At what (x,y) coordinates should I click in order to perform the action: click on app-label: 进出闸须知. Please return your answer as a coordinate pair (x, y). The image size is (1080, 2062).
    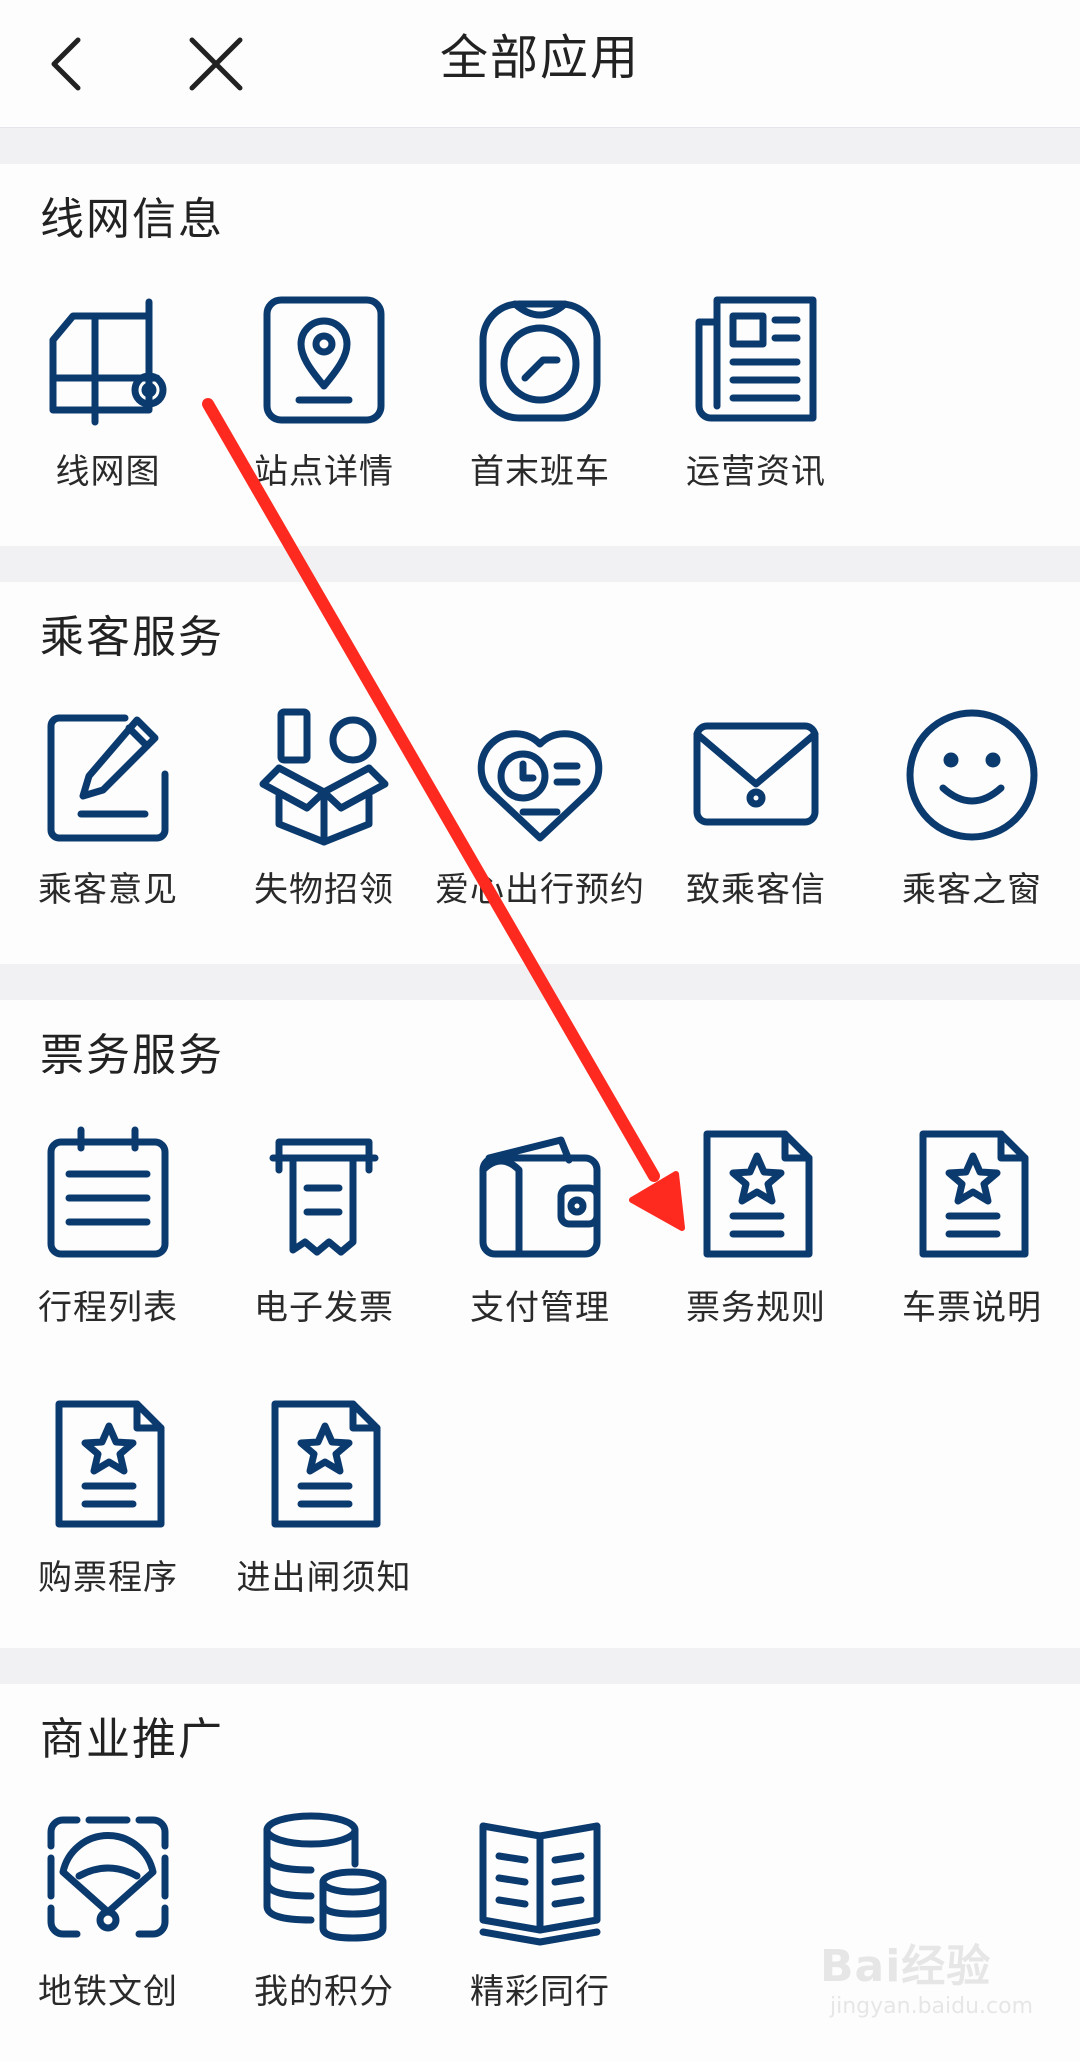
    Looking at the image, I should click on (324, 1578).